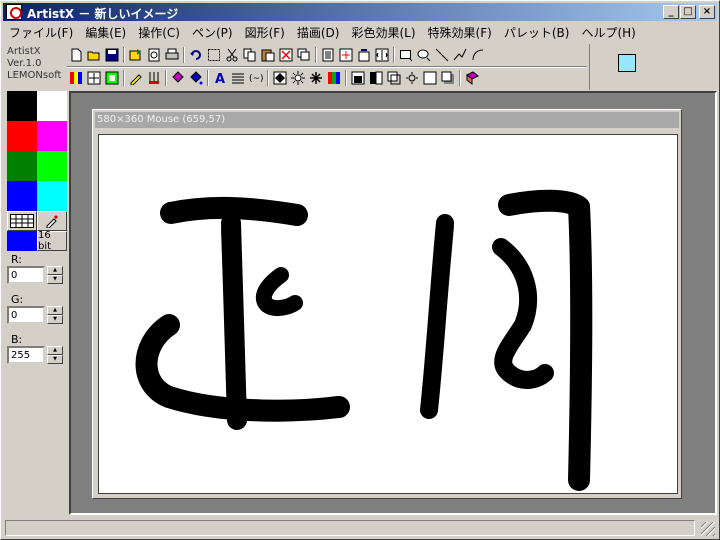  I want to click on app-icon, so click(14, 12).